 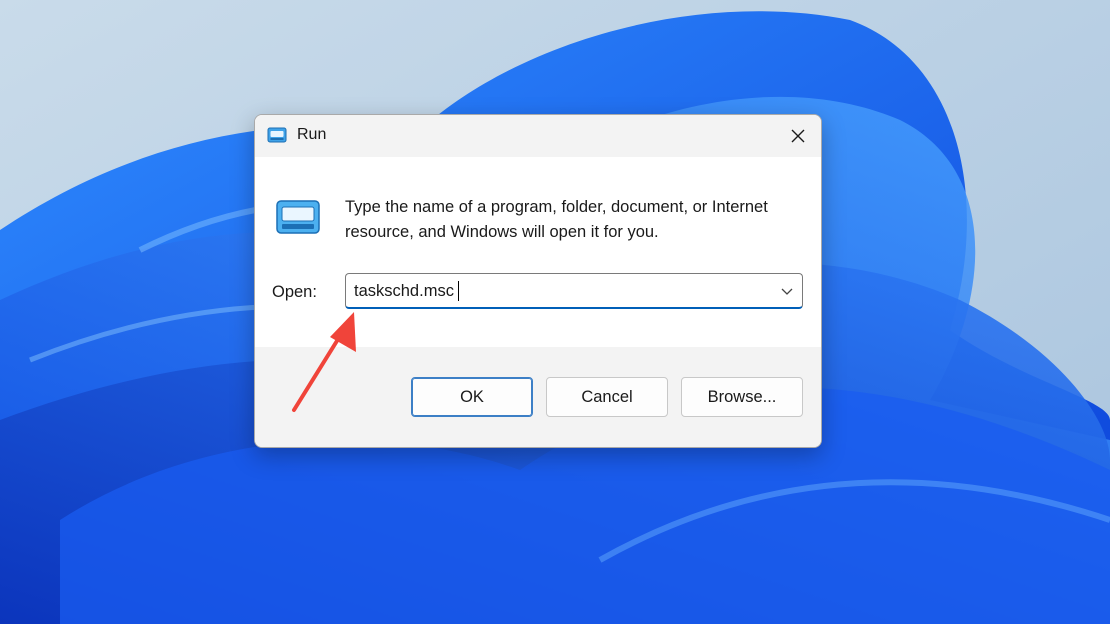 What do you see at coordinates (554, 291) in the screenshot?
I see `open-input` at bounding box center [554, 291].